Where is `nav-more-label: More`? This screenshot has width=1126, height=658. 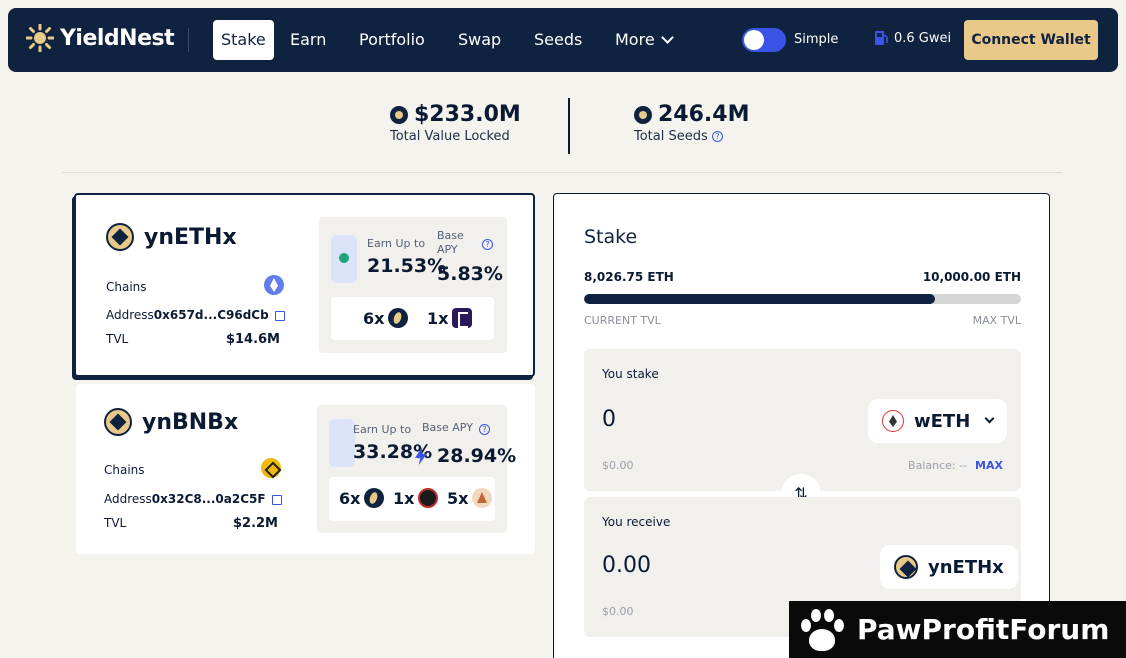
nav-more-label: More is located at coordinates (635, 39).